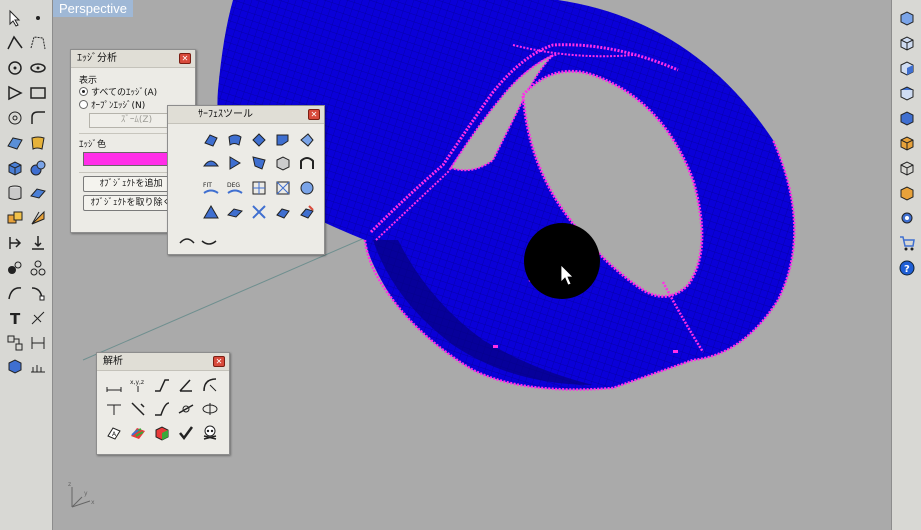 Image resolution: width=921 pixels, height=530 pixels. Describe the element at coordinates (162, 385) in the screenshot. I see `length-icon` at that location.